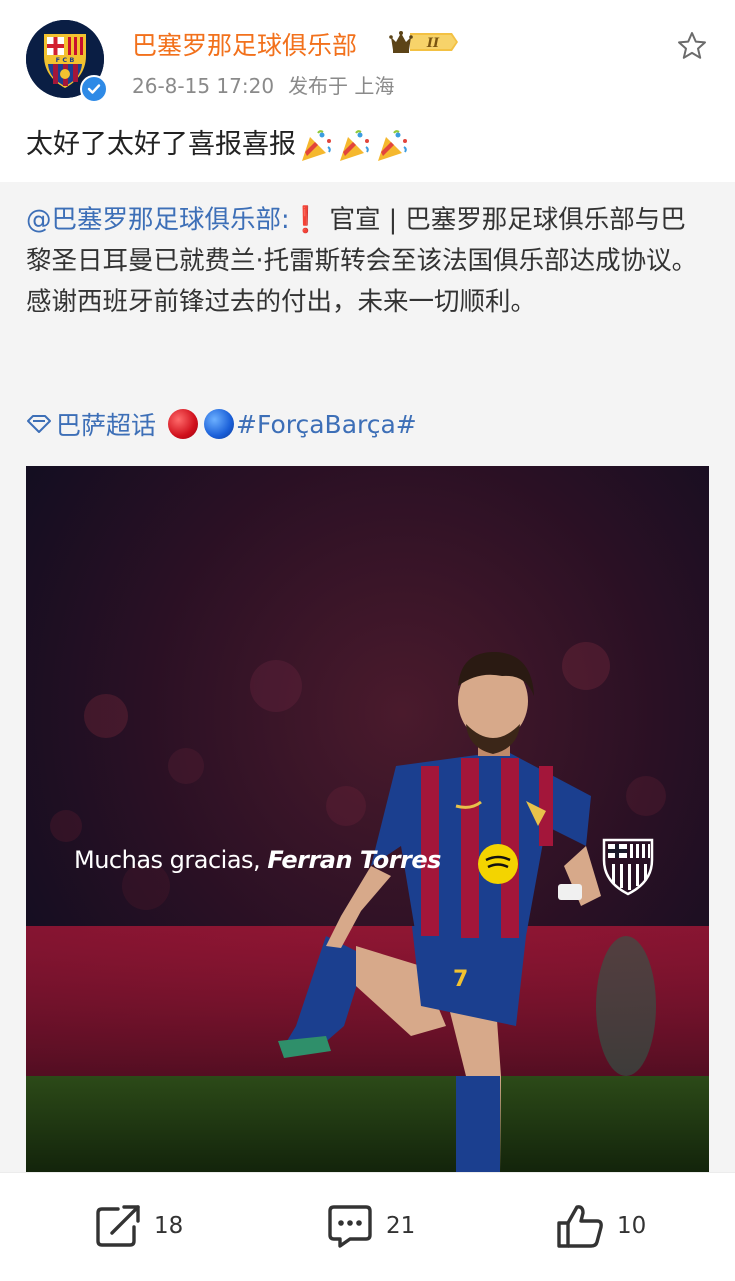  I want to click on badge-level: II, so click(433, 43).